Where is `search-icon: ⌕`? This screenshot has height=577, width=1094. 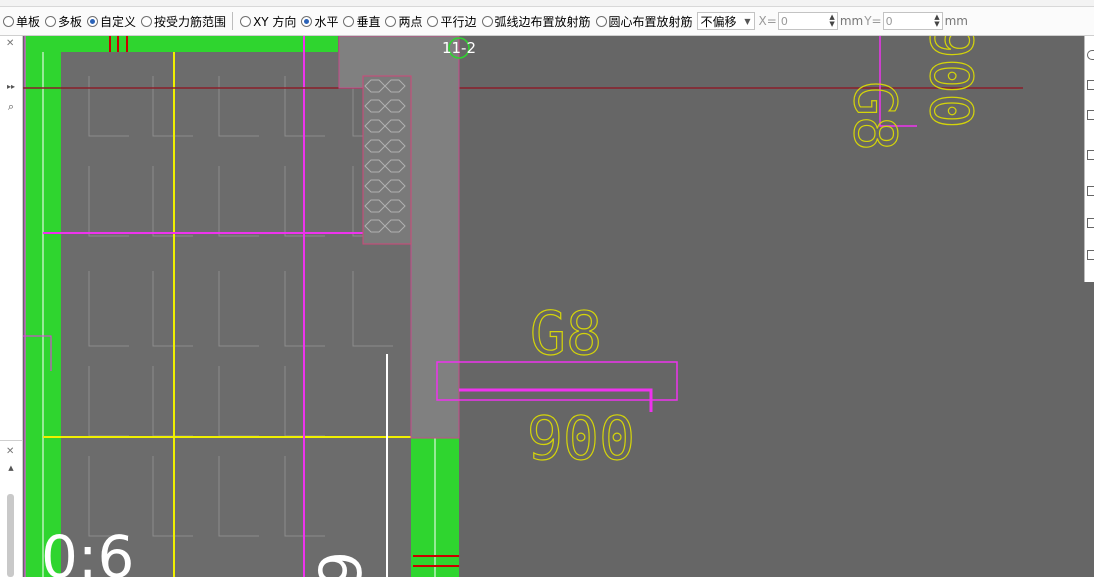 search-icon: ⌕ is located at coordinates (11, 107).